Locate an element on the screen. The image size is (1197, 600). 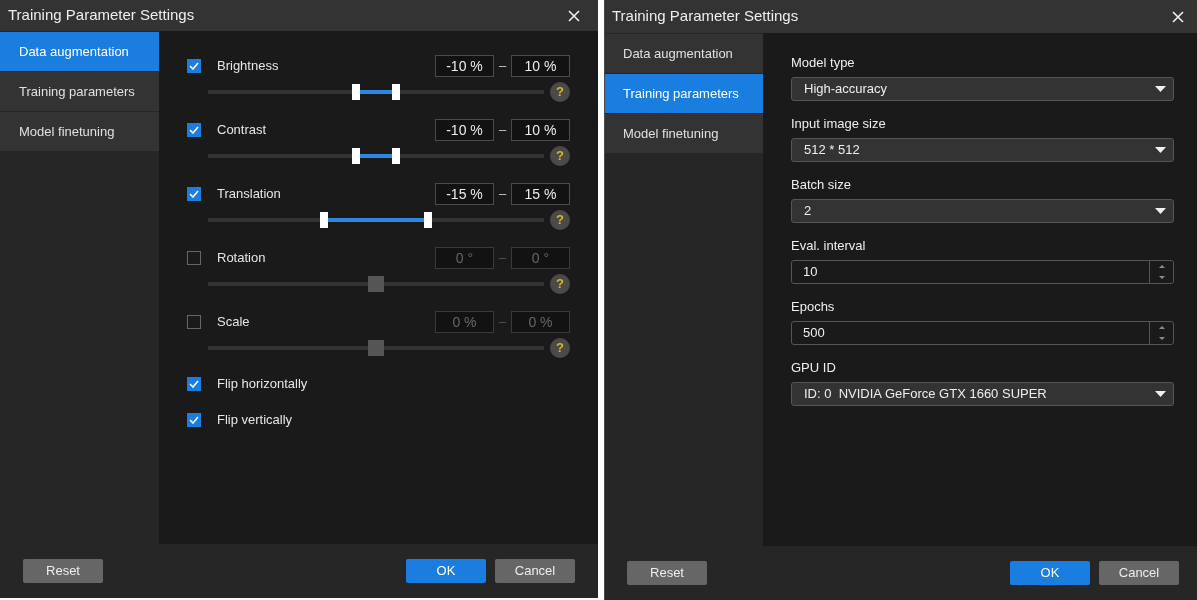
option-label: Rotation is located at coordinates (242, 258).